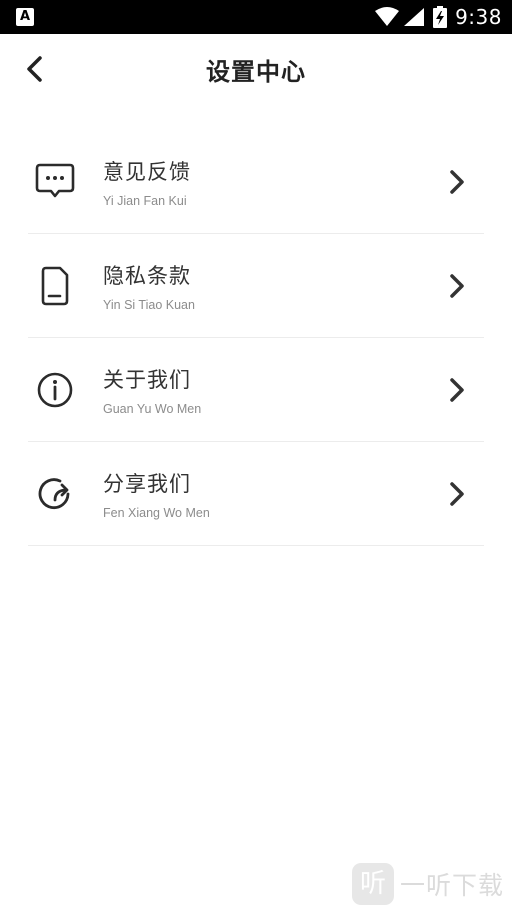 The image size is (512, 908). Describe the element at coordinates (145, 201) in the screenshot. I see `menu-subtitle: Yi Jian Fan Kui` at that location.